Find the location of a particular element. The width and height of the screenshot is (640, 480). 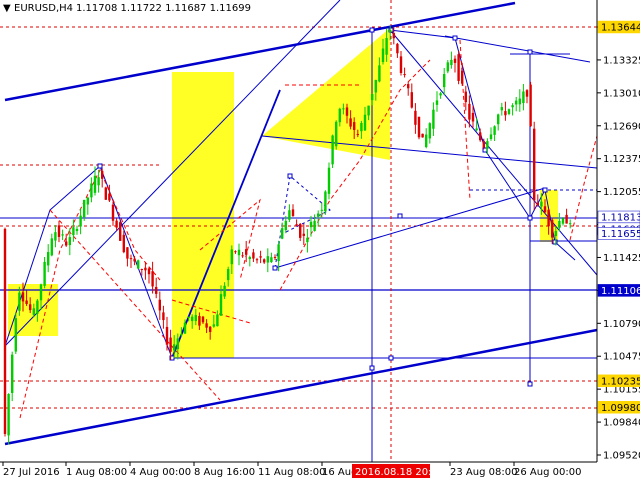

y-tick-label: 1.09840 is located at coordinates (621, 423).